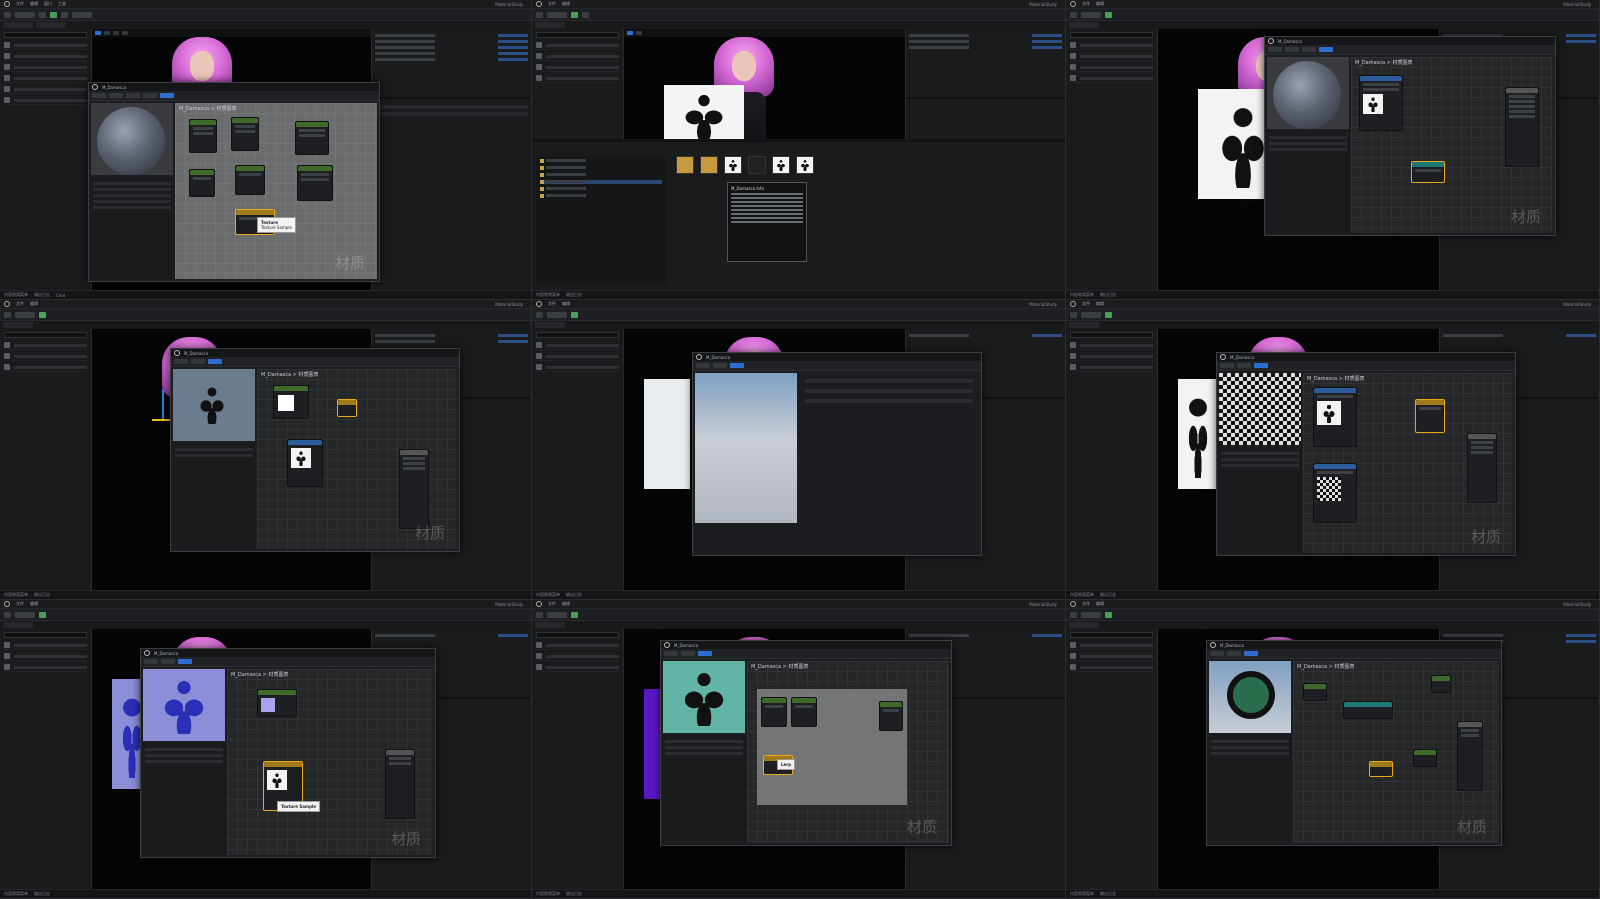  Describe the element at coordinates (60, 295) in the screenshot. I see `cmd-input: Cmd` at that location.